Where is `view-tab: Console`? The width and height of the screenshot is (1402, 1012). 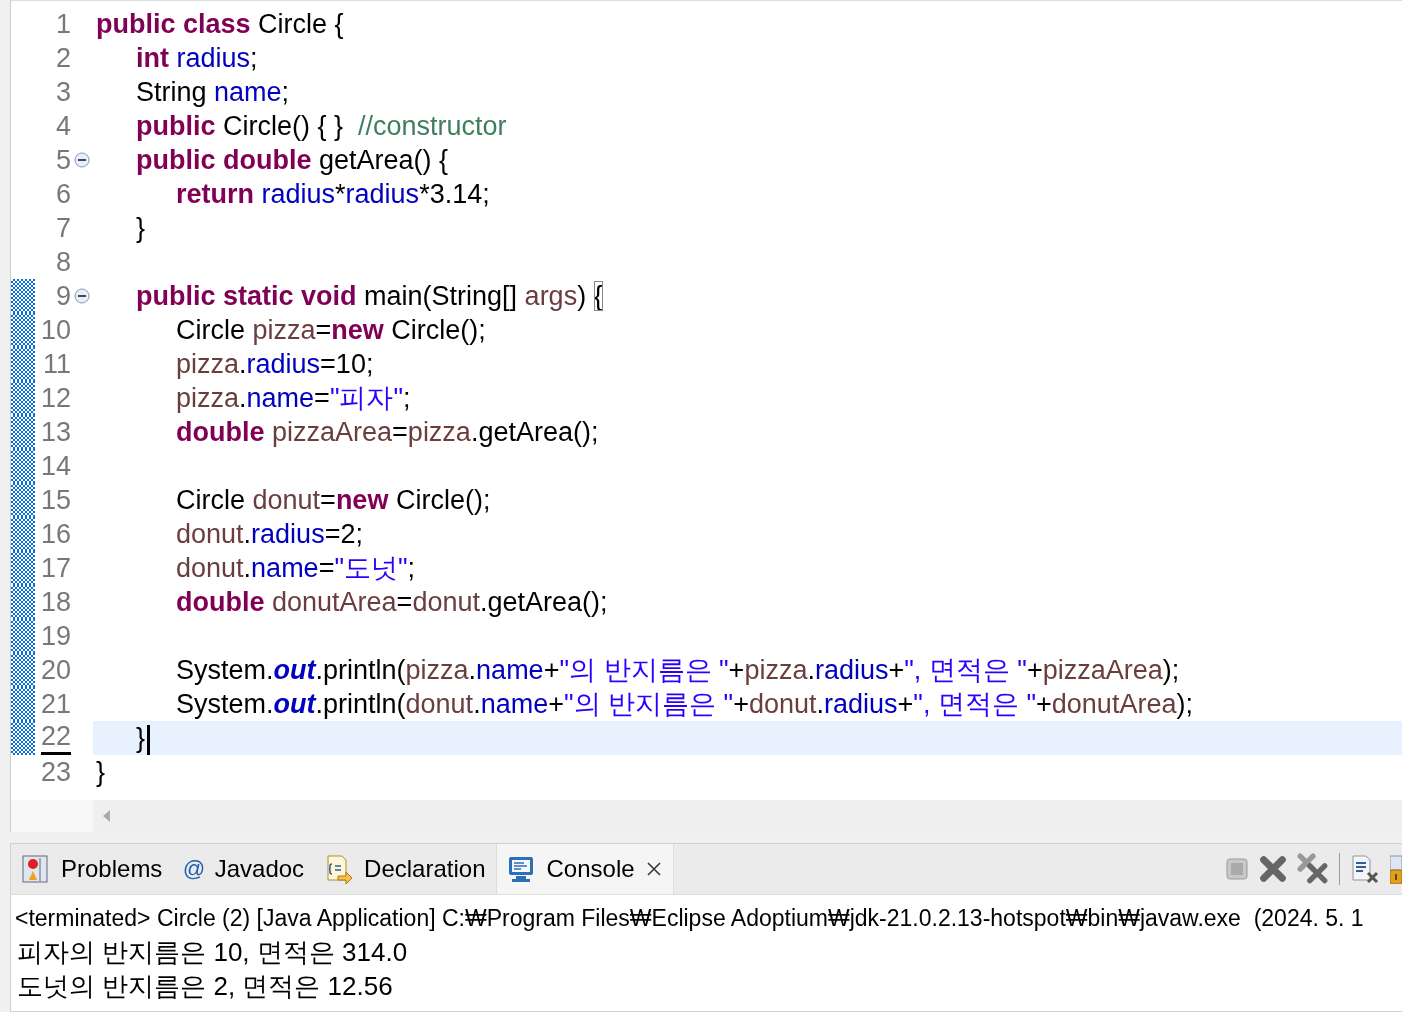
view-tab: Console is located at coordinates (584, 869).